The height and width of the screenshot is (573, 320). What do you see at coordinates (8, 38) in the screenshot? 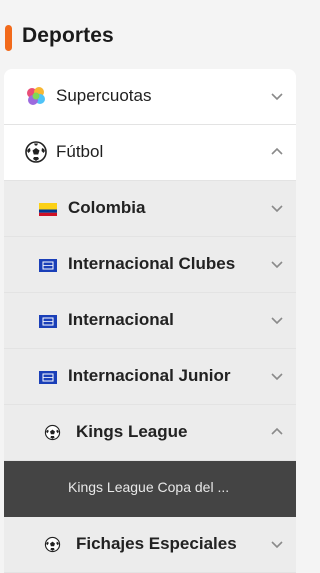
I see `section-accent-bar` at bounding box center [8, 38].